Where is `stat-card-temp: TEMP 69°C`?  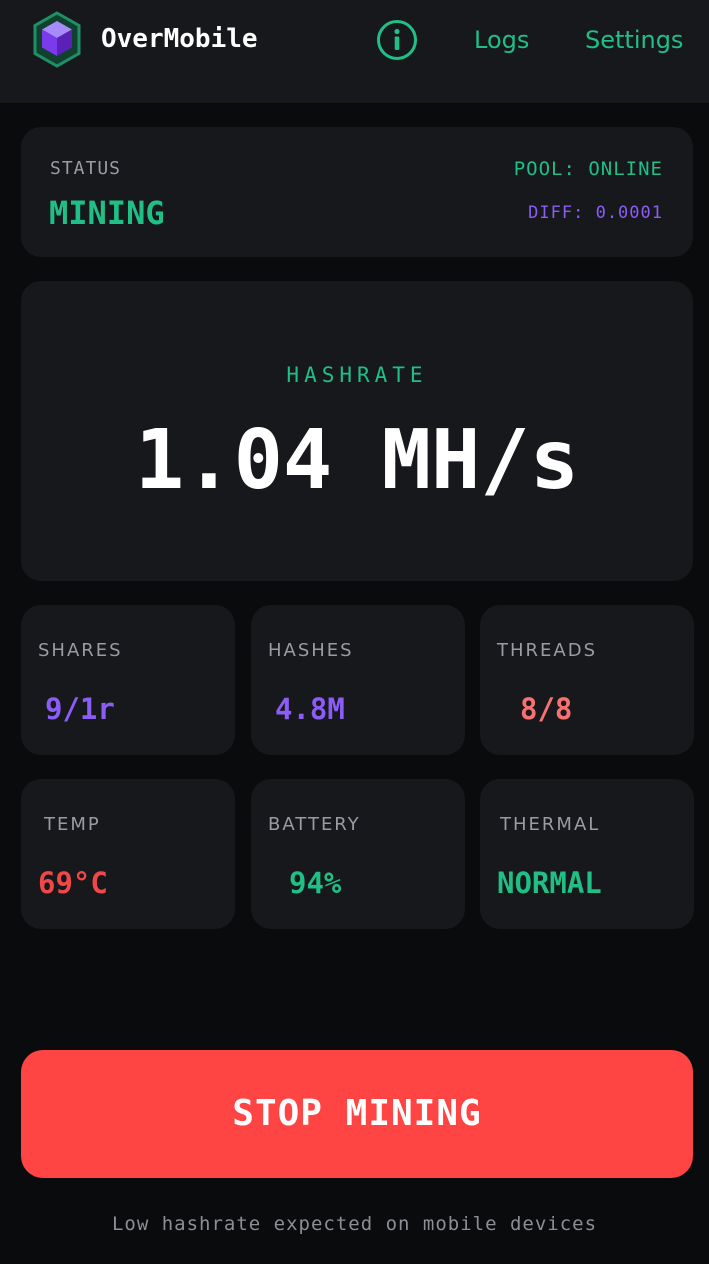
stat-card-temp: TEMP 69°C is located at coordinates (128, 854).